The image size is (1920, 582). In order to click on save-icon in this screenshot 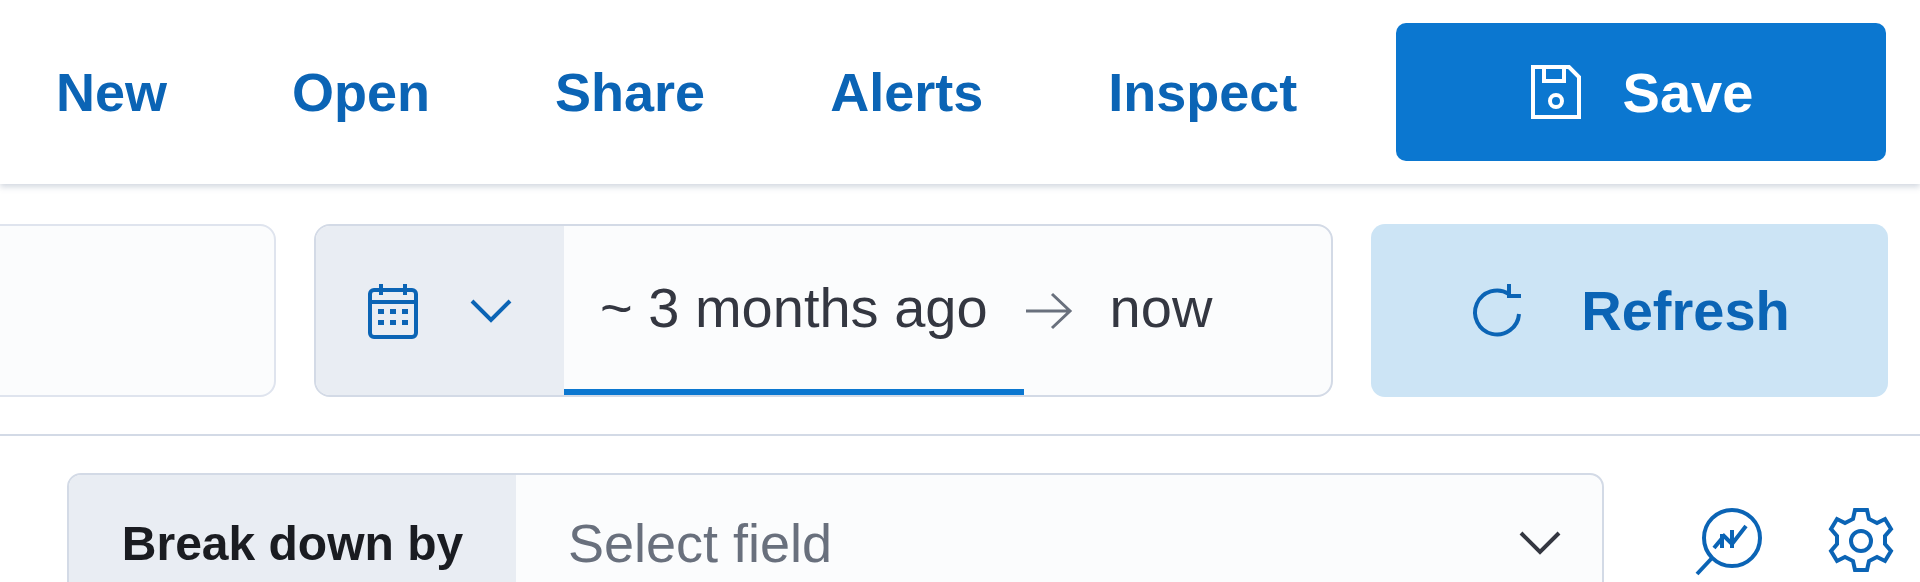, I will do `click(1555, 92)`.